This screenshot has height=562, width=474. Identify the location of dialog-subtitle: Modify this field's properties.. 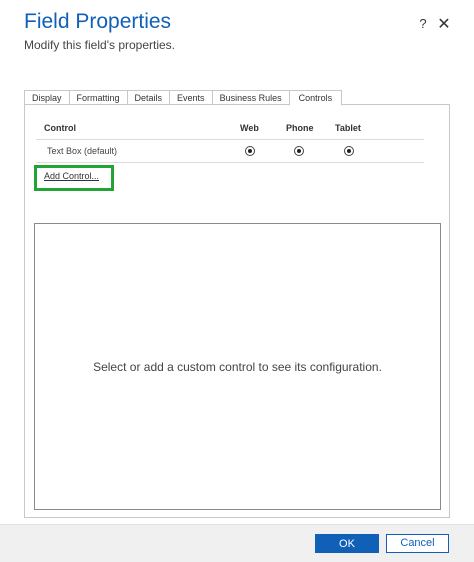
(100, 45).